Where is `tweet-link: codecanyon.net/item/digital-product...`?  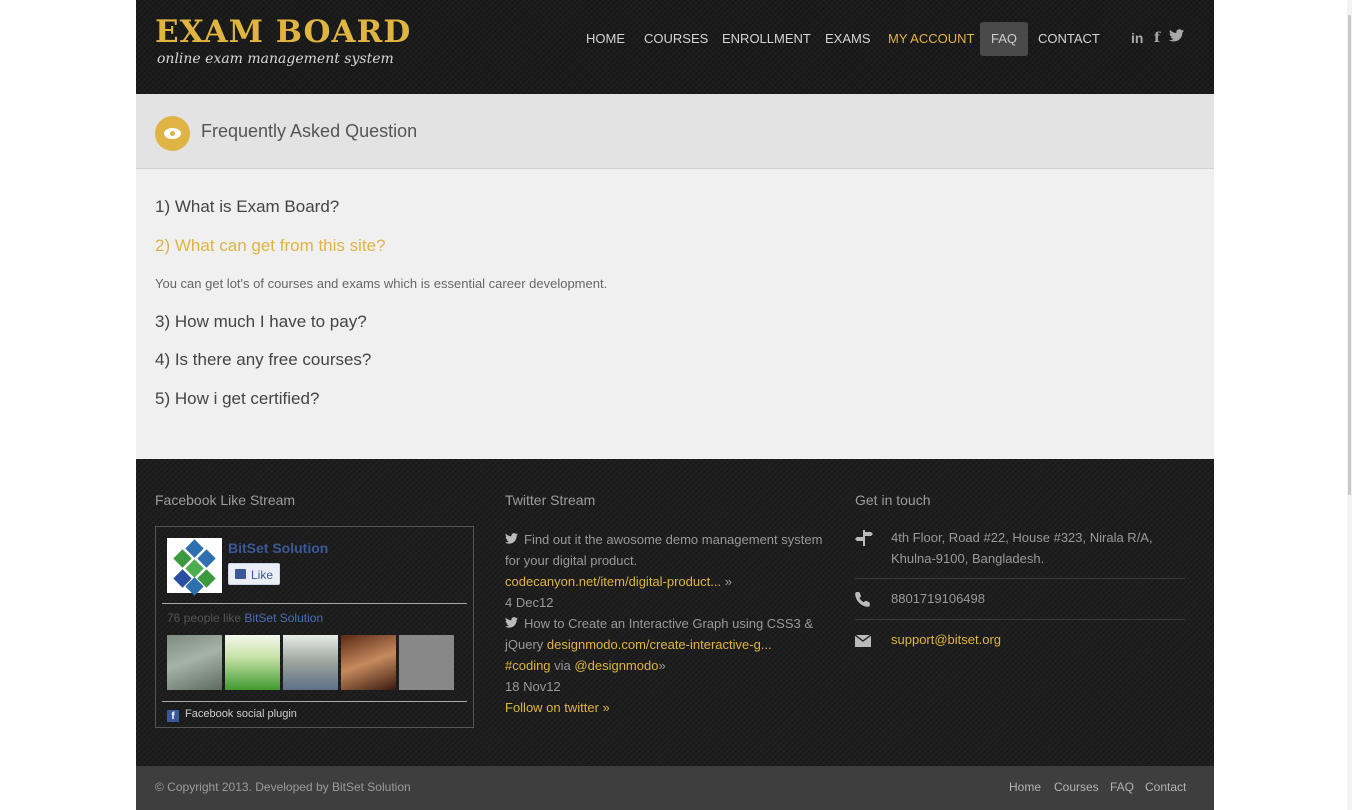
tweet-link: codecanyon.net/item/digital-product... is located at coordinates (613, 581).